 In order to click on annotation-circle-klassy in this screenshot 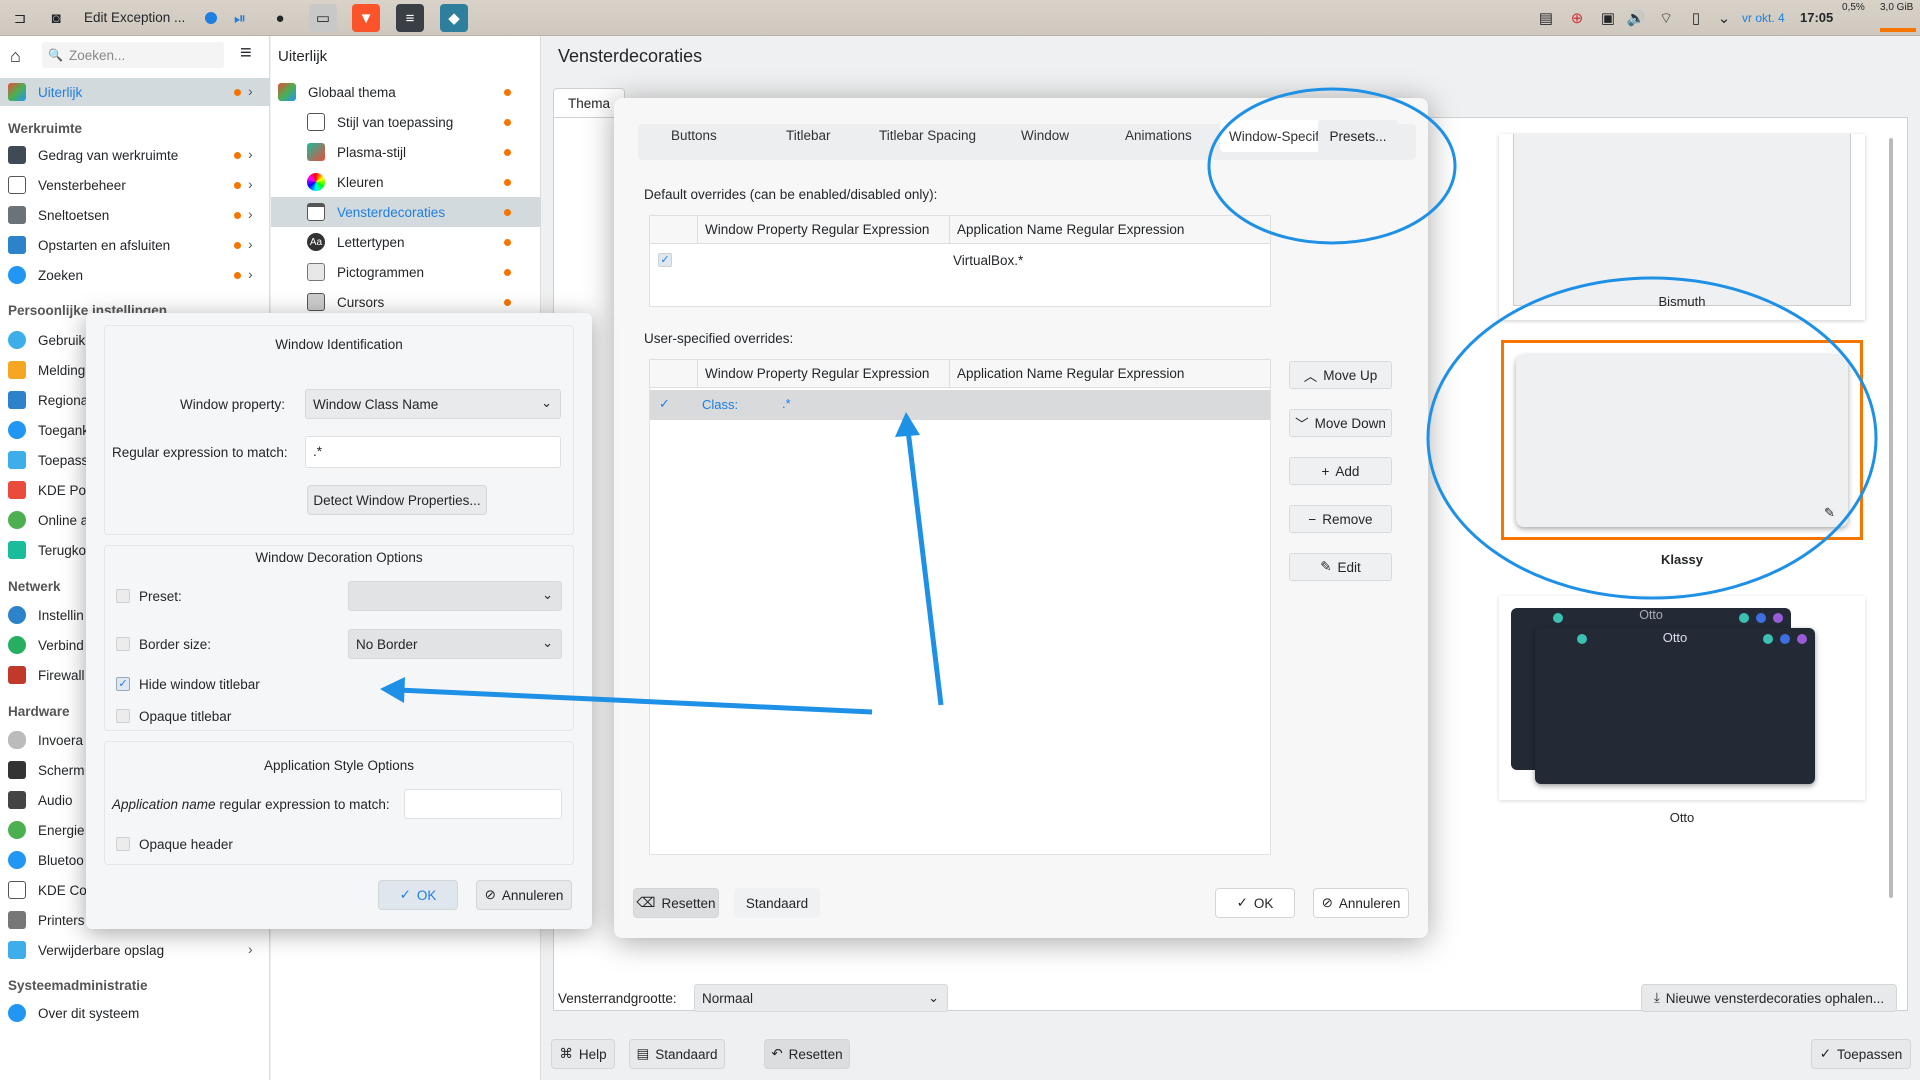, I will do `click(1652, 438)`.